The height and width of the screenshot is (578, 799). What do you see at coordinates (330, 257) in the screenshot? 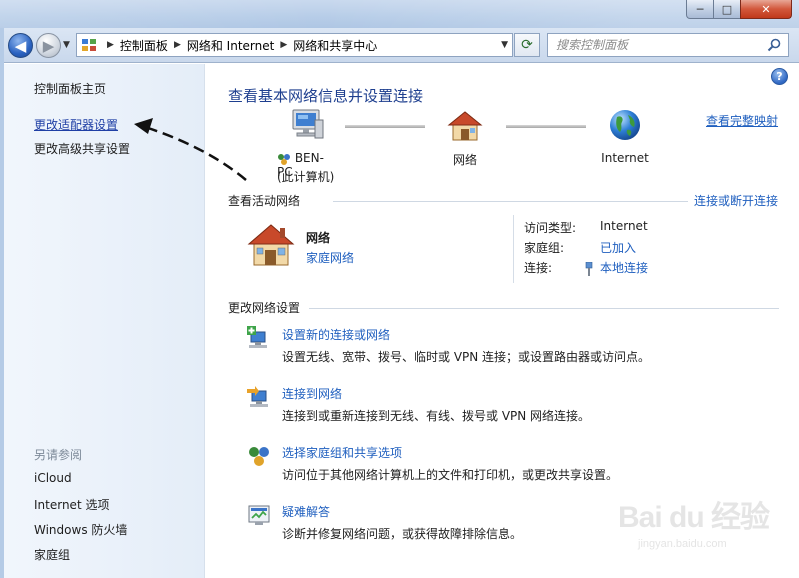
I see `network-type-link: 家庭网络` at bounding box center [330, 257].